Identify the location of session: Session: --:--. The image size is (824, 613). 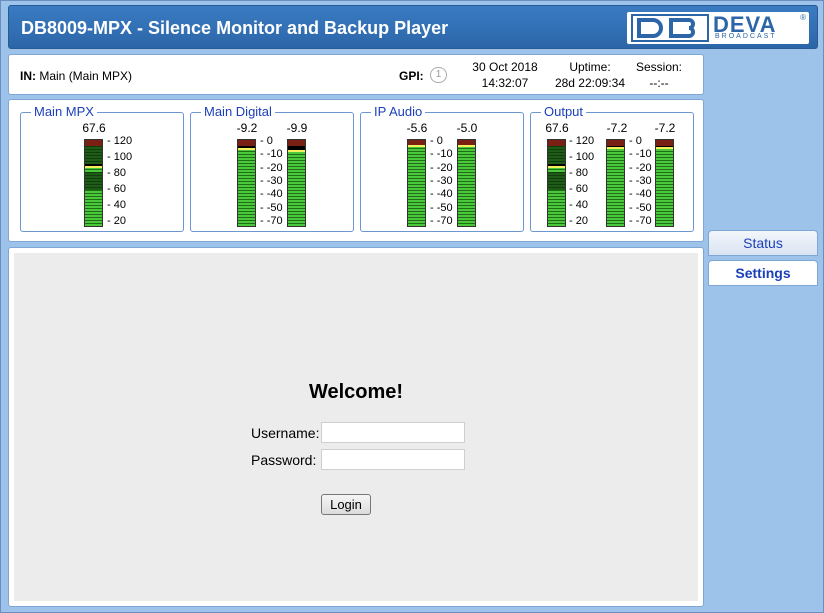
(659, 75).